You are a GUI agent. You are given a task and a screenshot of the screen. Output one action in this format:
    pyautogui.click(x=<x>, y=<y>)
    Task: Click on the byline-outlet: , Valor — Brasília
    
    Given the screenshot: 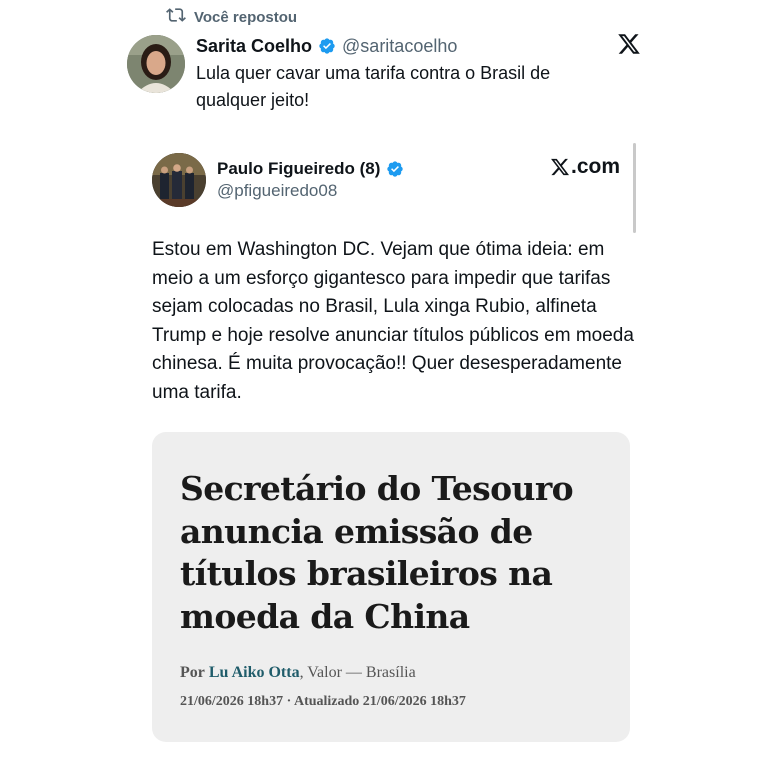 What is the action you would take?
    pyautogui.click(x=357, y=672)
    